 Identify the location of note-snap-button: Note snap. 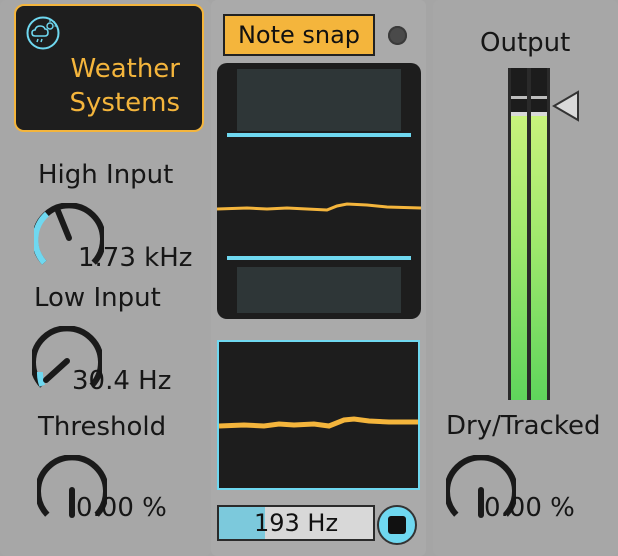
(299, 35).